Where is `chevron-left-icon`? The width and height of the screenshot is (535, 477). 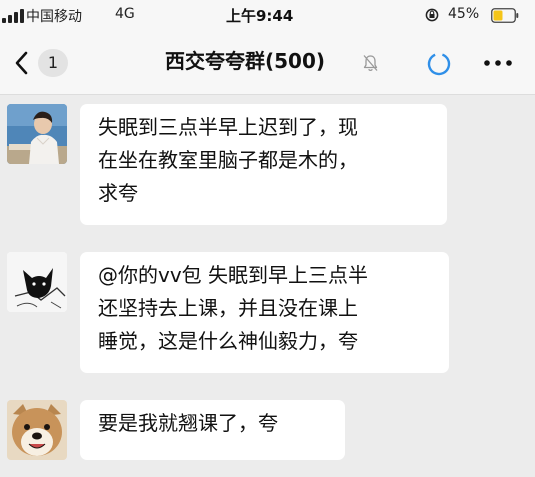
chevron-left-icon is located at coordinates (21, 63).